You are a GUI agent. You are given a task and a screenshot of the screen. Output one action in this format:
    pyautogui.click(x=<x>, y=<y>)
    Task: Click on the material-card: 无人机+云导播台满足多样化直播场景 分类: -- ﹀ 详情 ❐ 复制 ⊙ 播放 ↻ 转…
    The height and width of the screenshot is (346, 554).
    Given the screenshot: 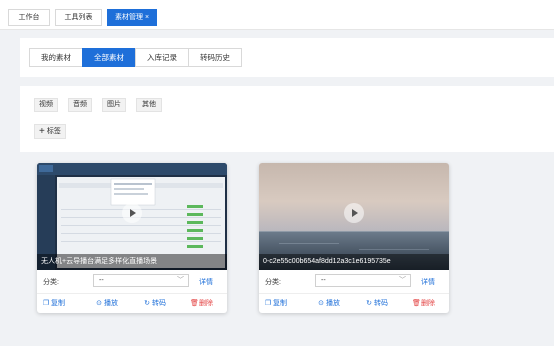 What is the action you would take?
    pyautogui.click(x=132, y=238)
    